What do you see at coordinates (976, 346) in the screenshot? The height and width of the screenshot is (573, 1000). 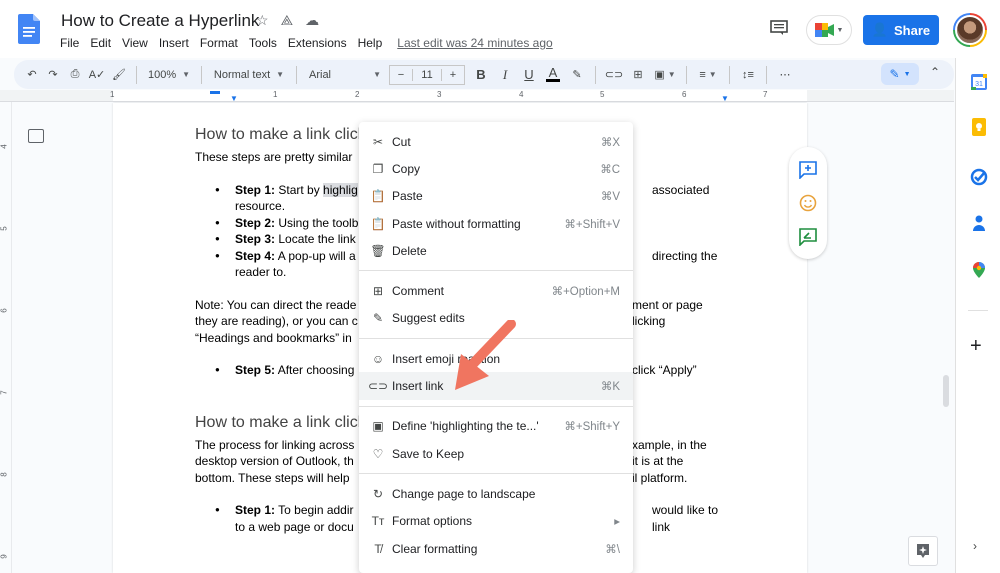 I see `add-addon-icon: +` at bounding box center [976, 346].